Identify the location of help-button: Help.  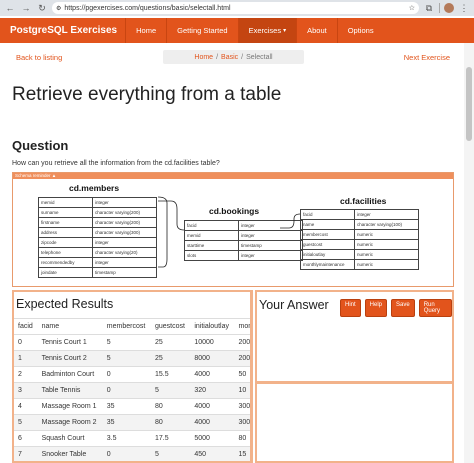
(376, 308).